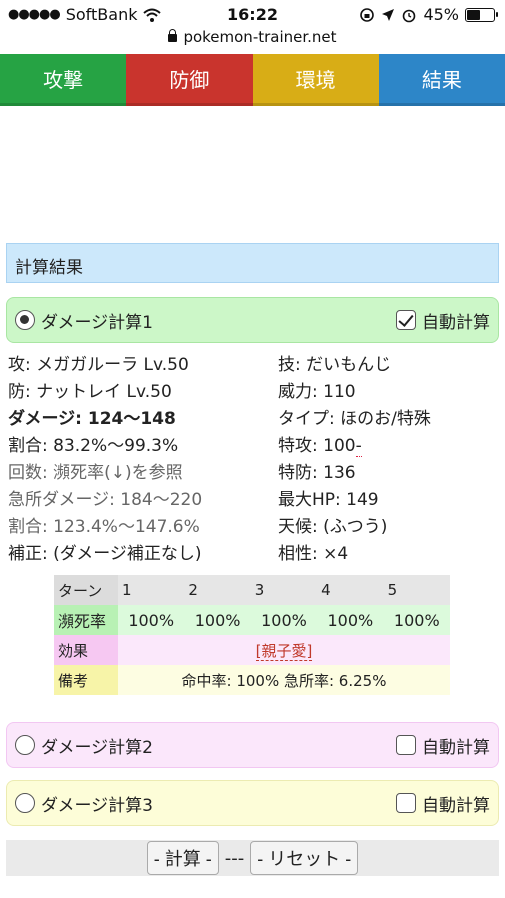  I want to click on turn-number: 2, so click(217, 590).